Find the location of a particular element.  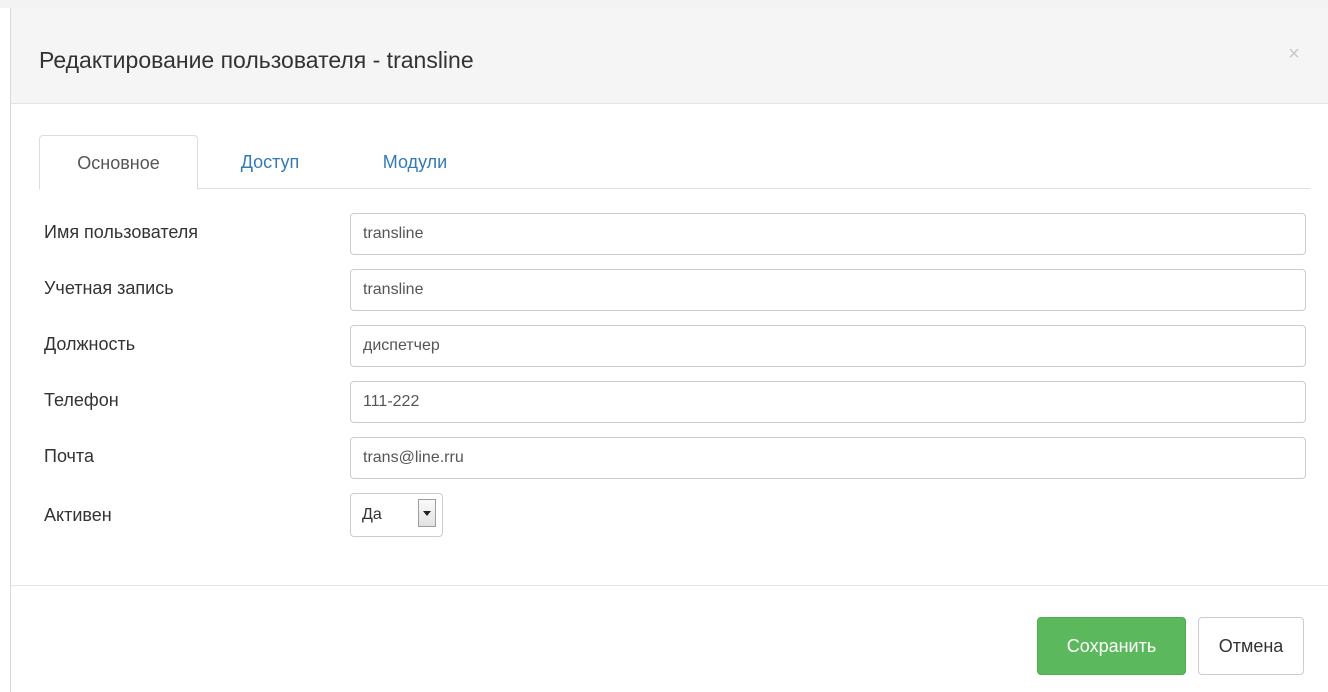

position-input is located at coordinates (828, 346).